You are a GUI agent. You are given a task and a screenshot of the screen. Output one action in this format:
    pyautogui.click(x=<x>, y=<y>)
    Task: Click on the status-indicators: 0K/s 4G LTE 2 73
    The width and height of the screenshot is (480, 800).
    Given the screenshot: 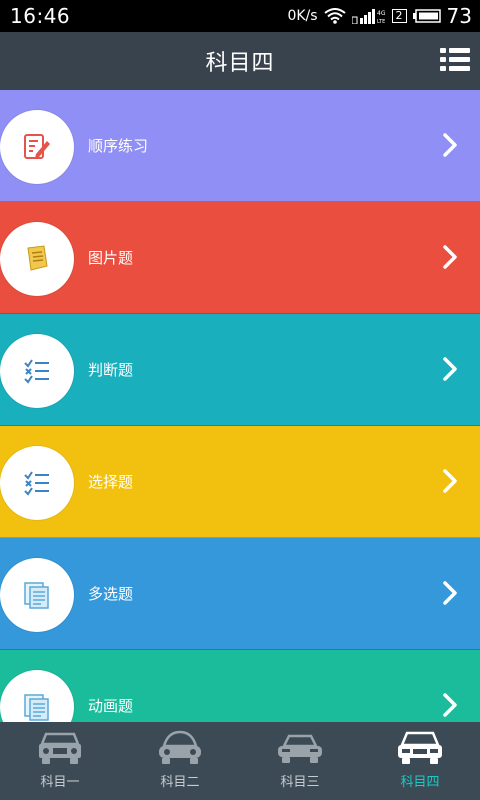 What is the action you would take?
    pyautogui.click(x=379, y=16)
    